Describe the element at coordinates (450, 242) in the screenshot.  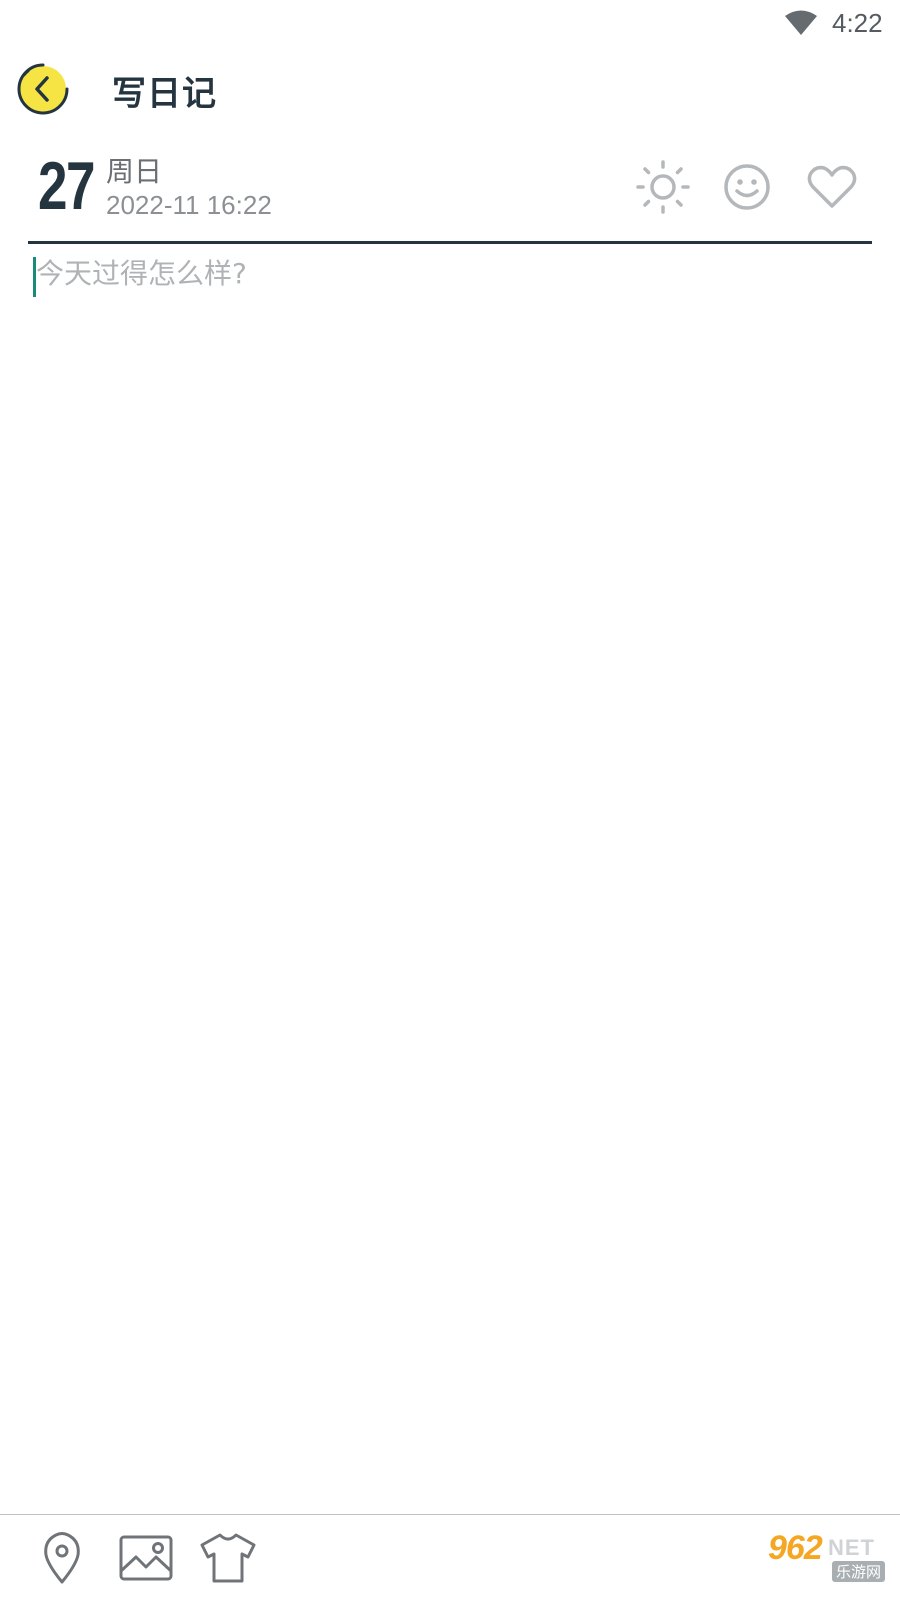
I see `header-divider` at that location.